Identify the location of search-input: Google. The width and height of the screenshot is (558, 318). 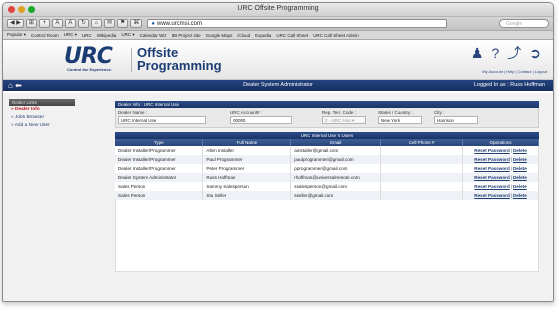
(524, 23).